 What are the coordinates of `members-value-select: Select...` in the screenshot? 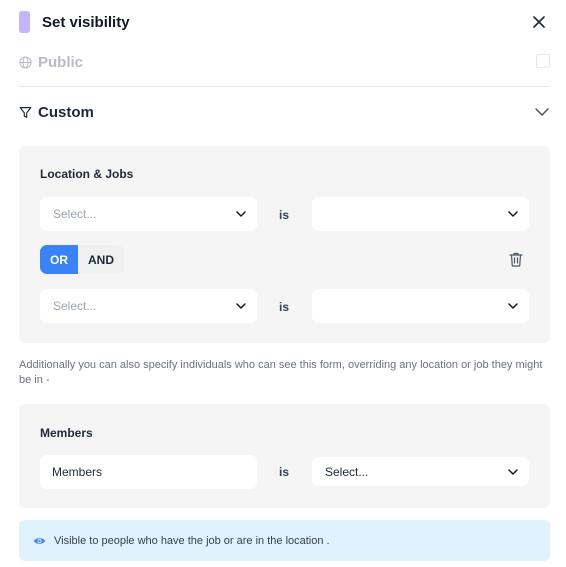 It's located at (420, 471).